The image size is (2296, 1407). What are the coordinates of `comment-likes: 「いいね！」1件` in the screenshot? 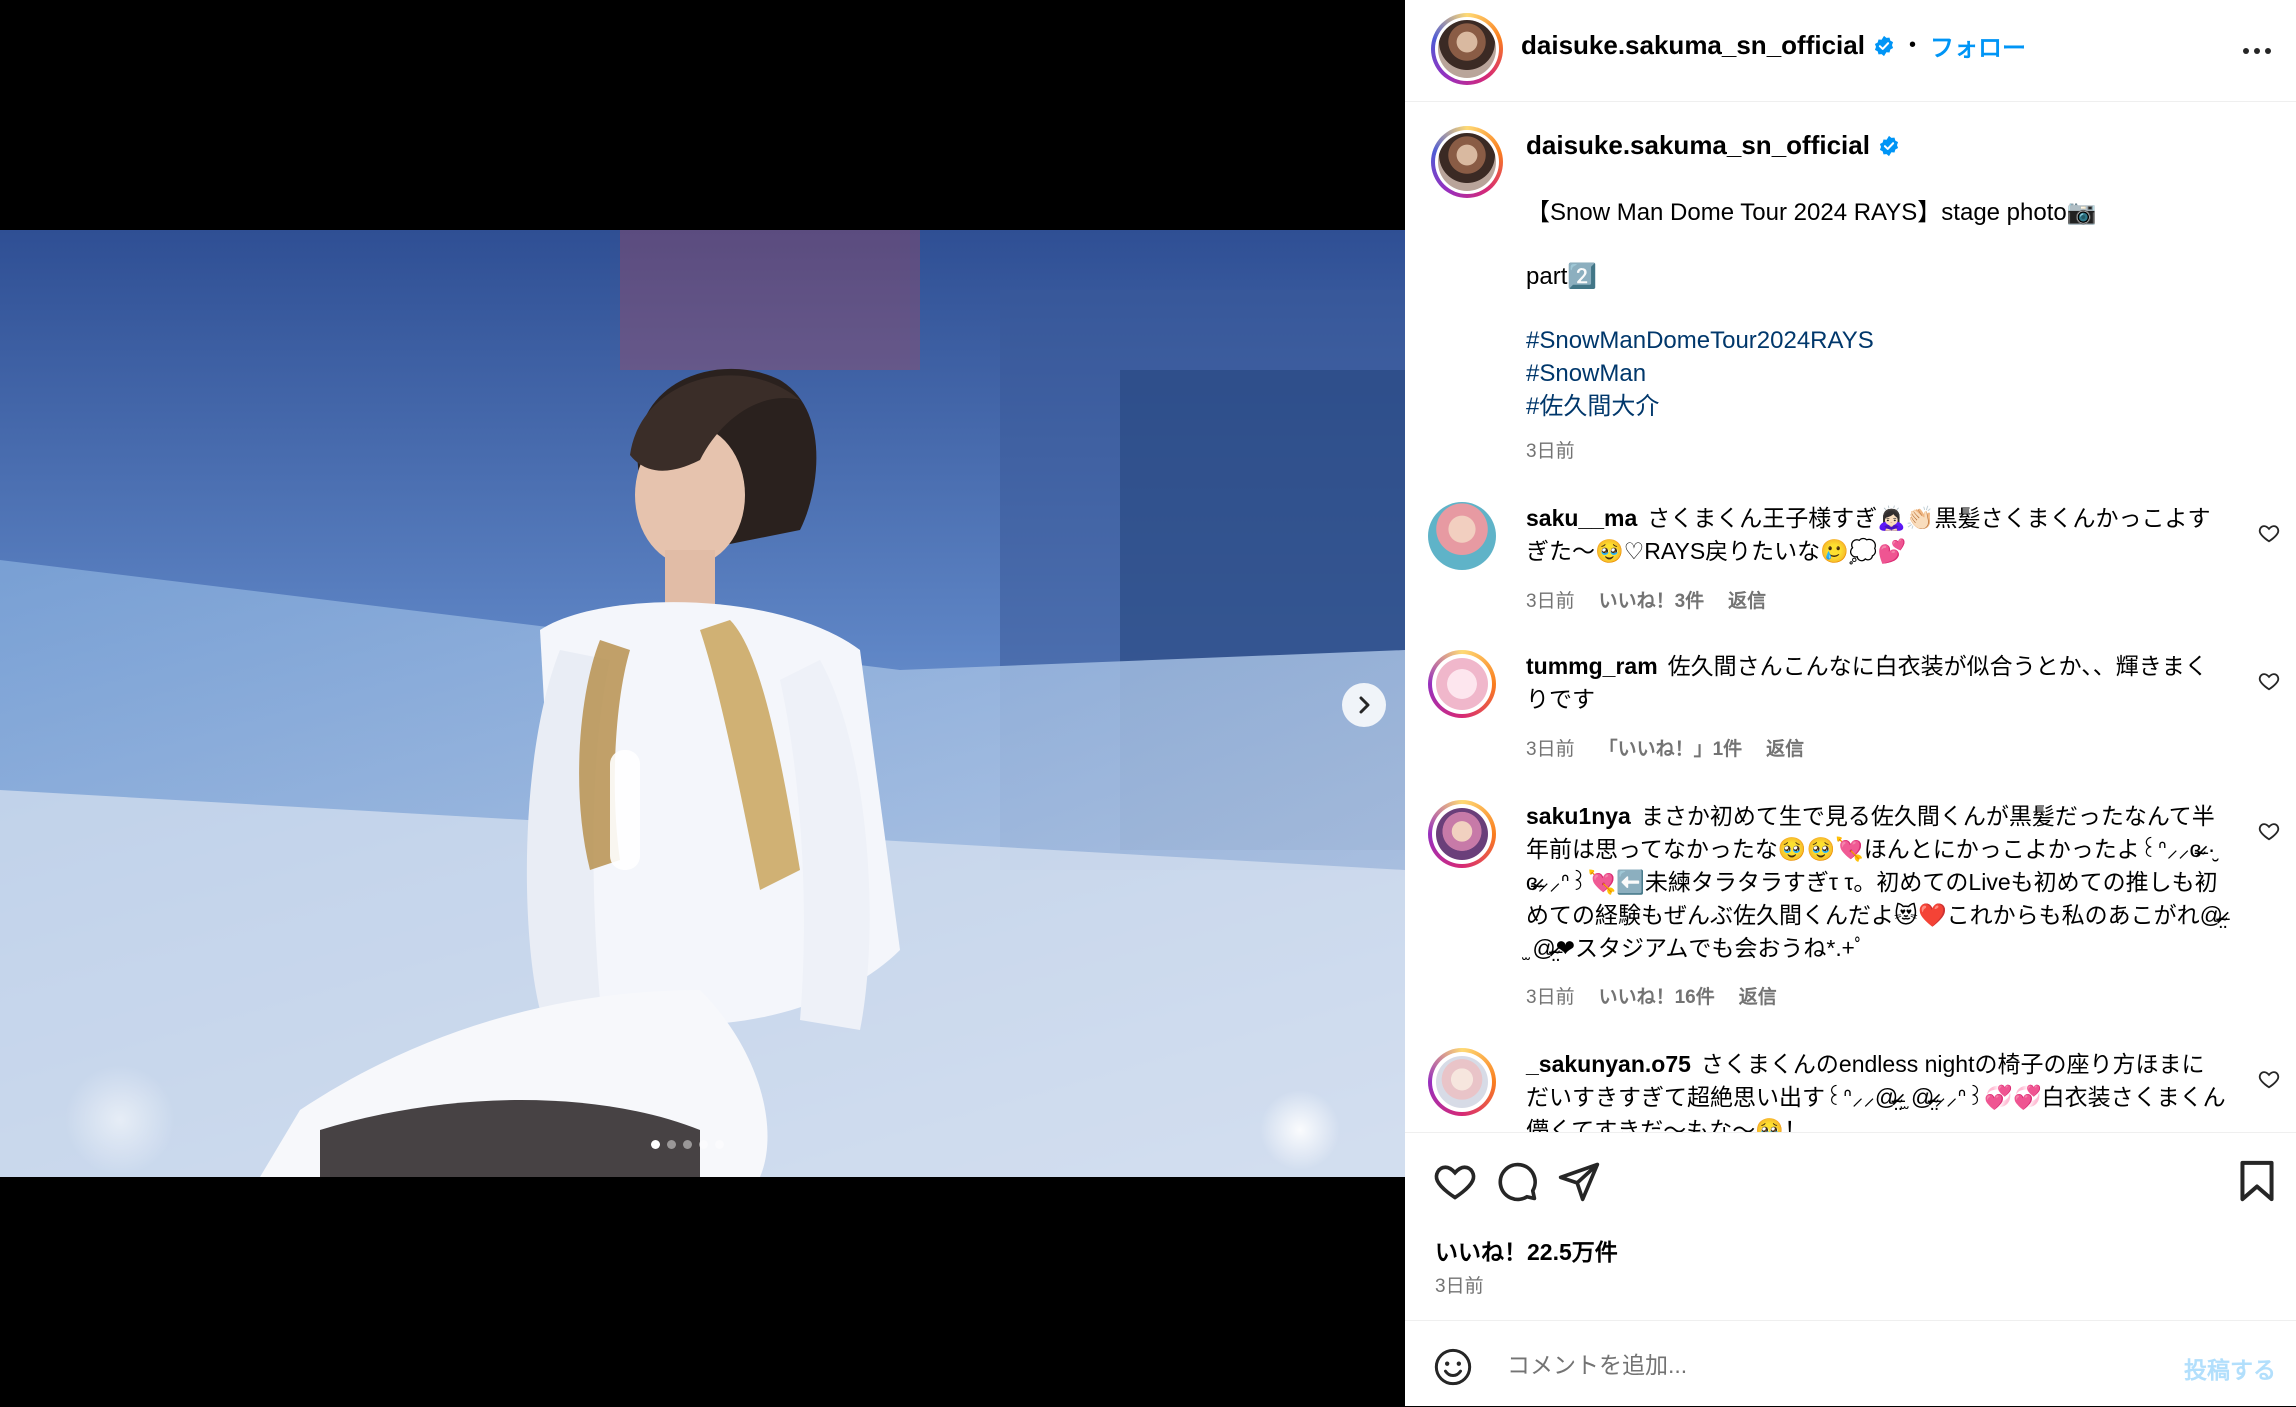 It's located at (1671, 747).